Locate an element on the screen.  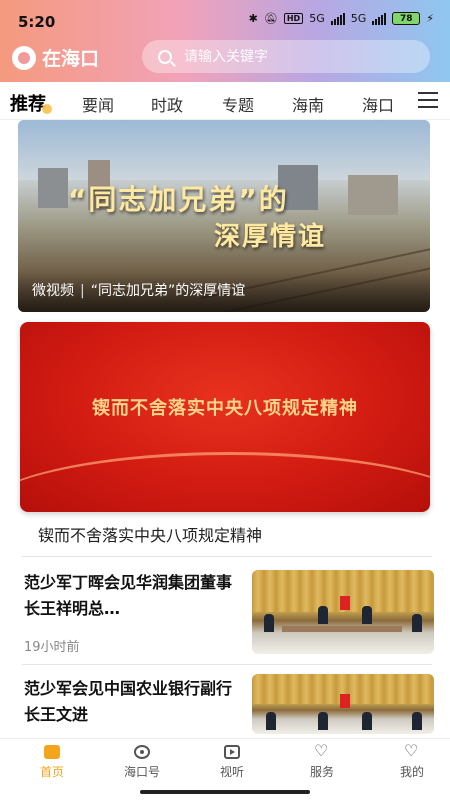
home-icon is located at coordinates (52, 752).